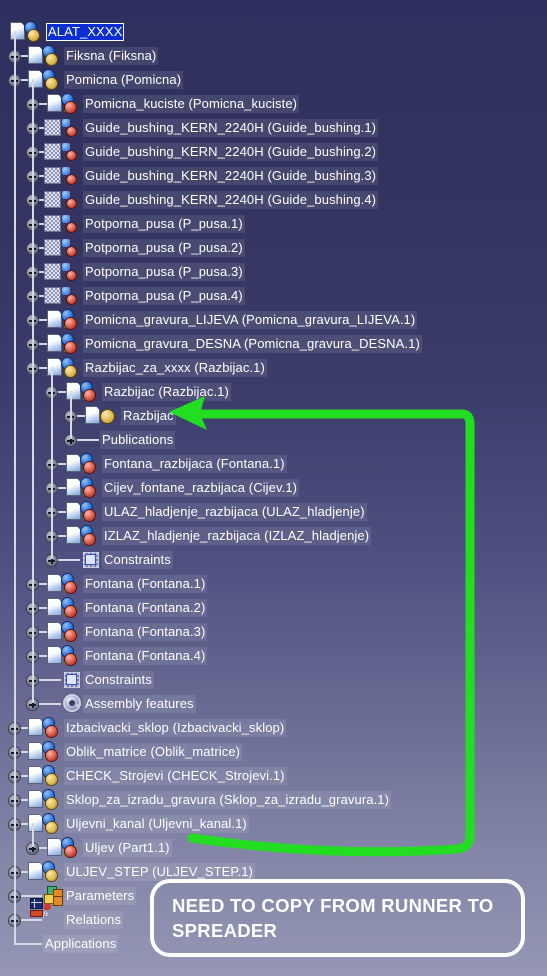 The width and height of the screenshot is (547, 976). I want to click on tree-row: Potporna_pusa (P_pusa.4), so click(273, 296).